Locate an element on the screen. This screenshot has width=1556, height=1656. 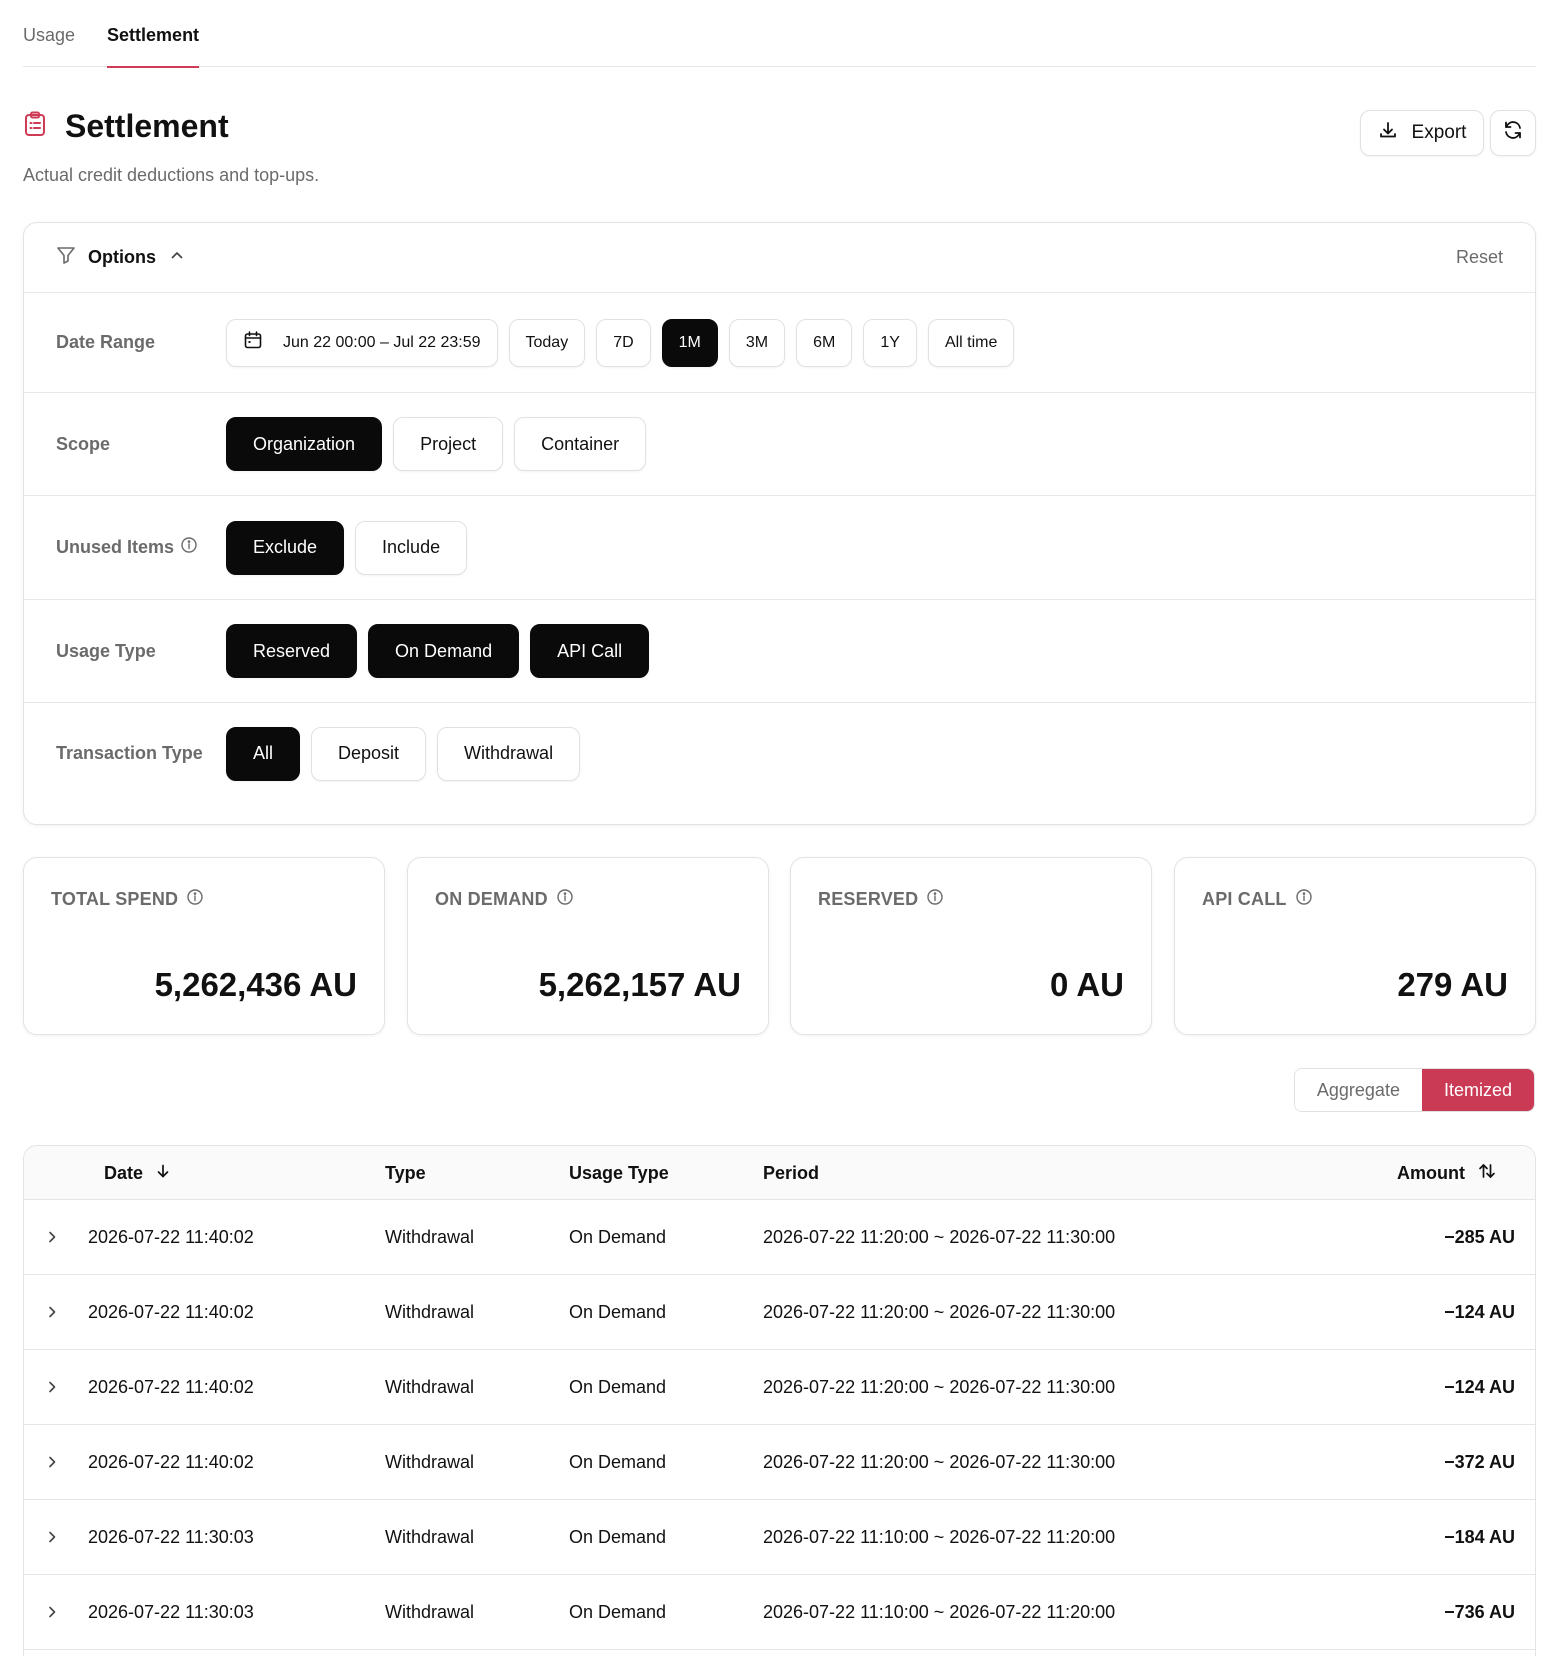
options-header: Options Reset is located at coordinates (779, 258).